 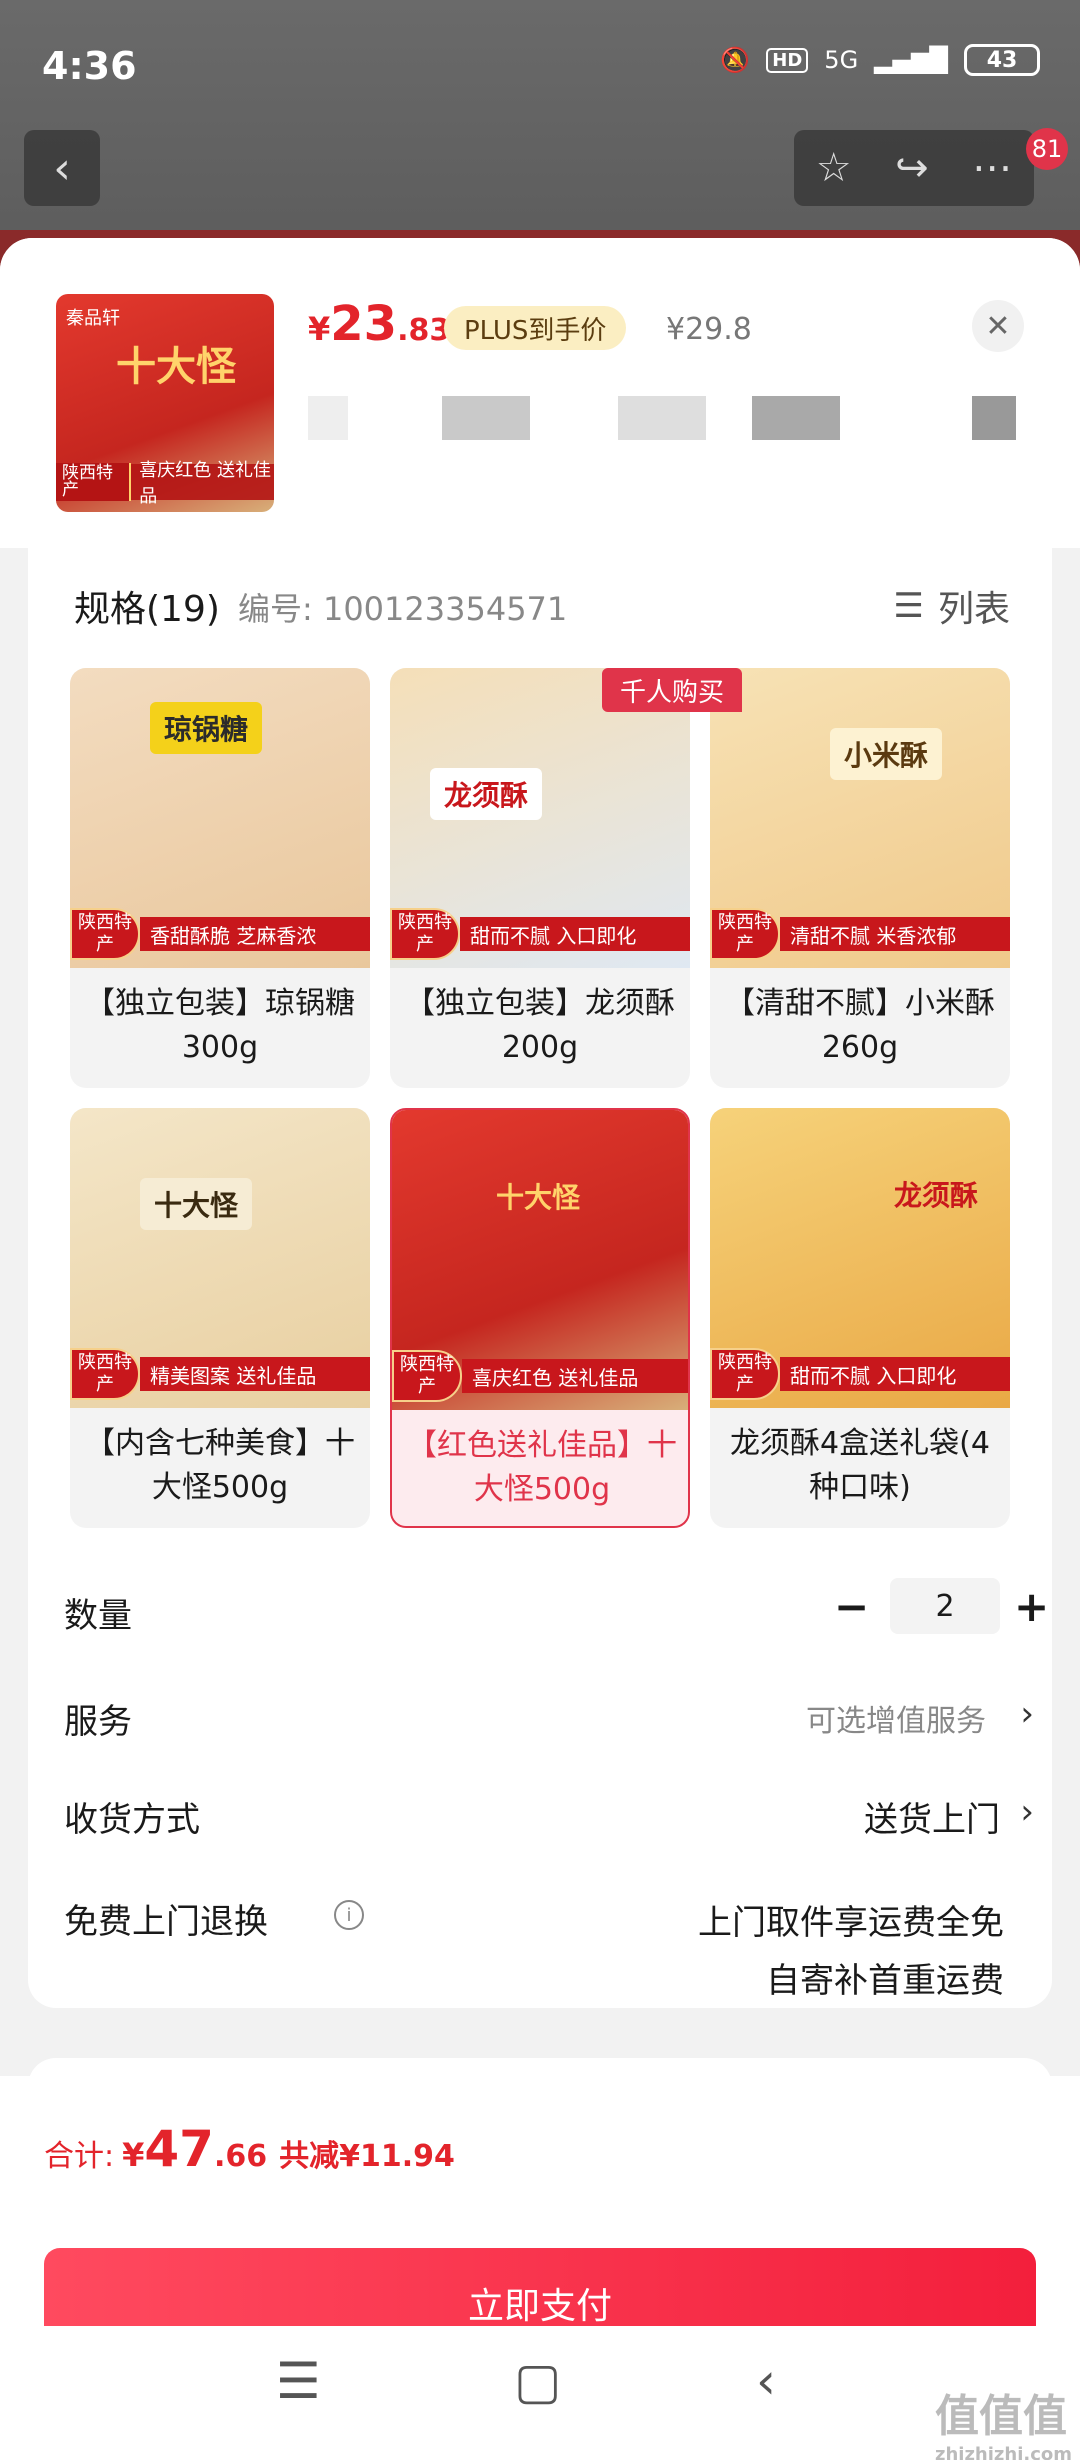 I want to click on spec-slogan: 清甜不腻 米香浓郁, so click(x=895, y=934).